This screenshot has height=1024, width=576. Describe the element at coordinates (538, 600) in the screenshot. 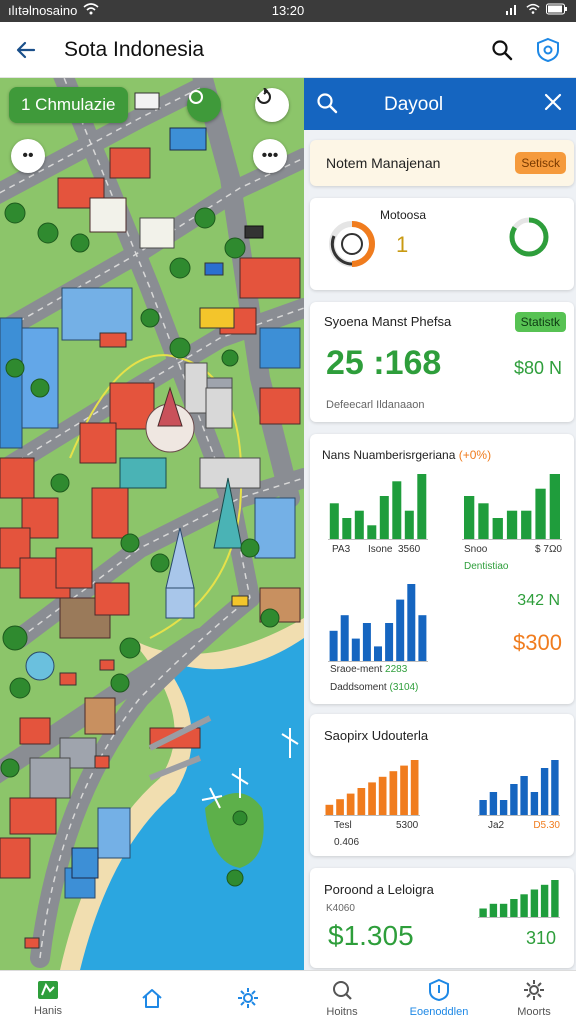

I see `chart-b-value: 342 N` at that location.